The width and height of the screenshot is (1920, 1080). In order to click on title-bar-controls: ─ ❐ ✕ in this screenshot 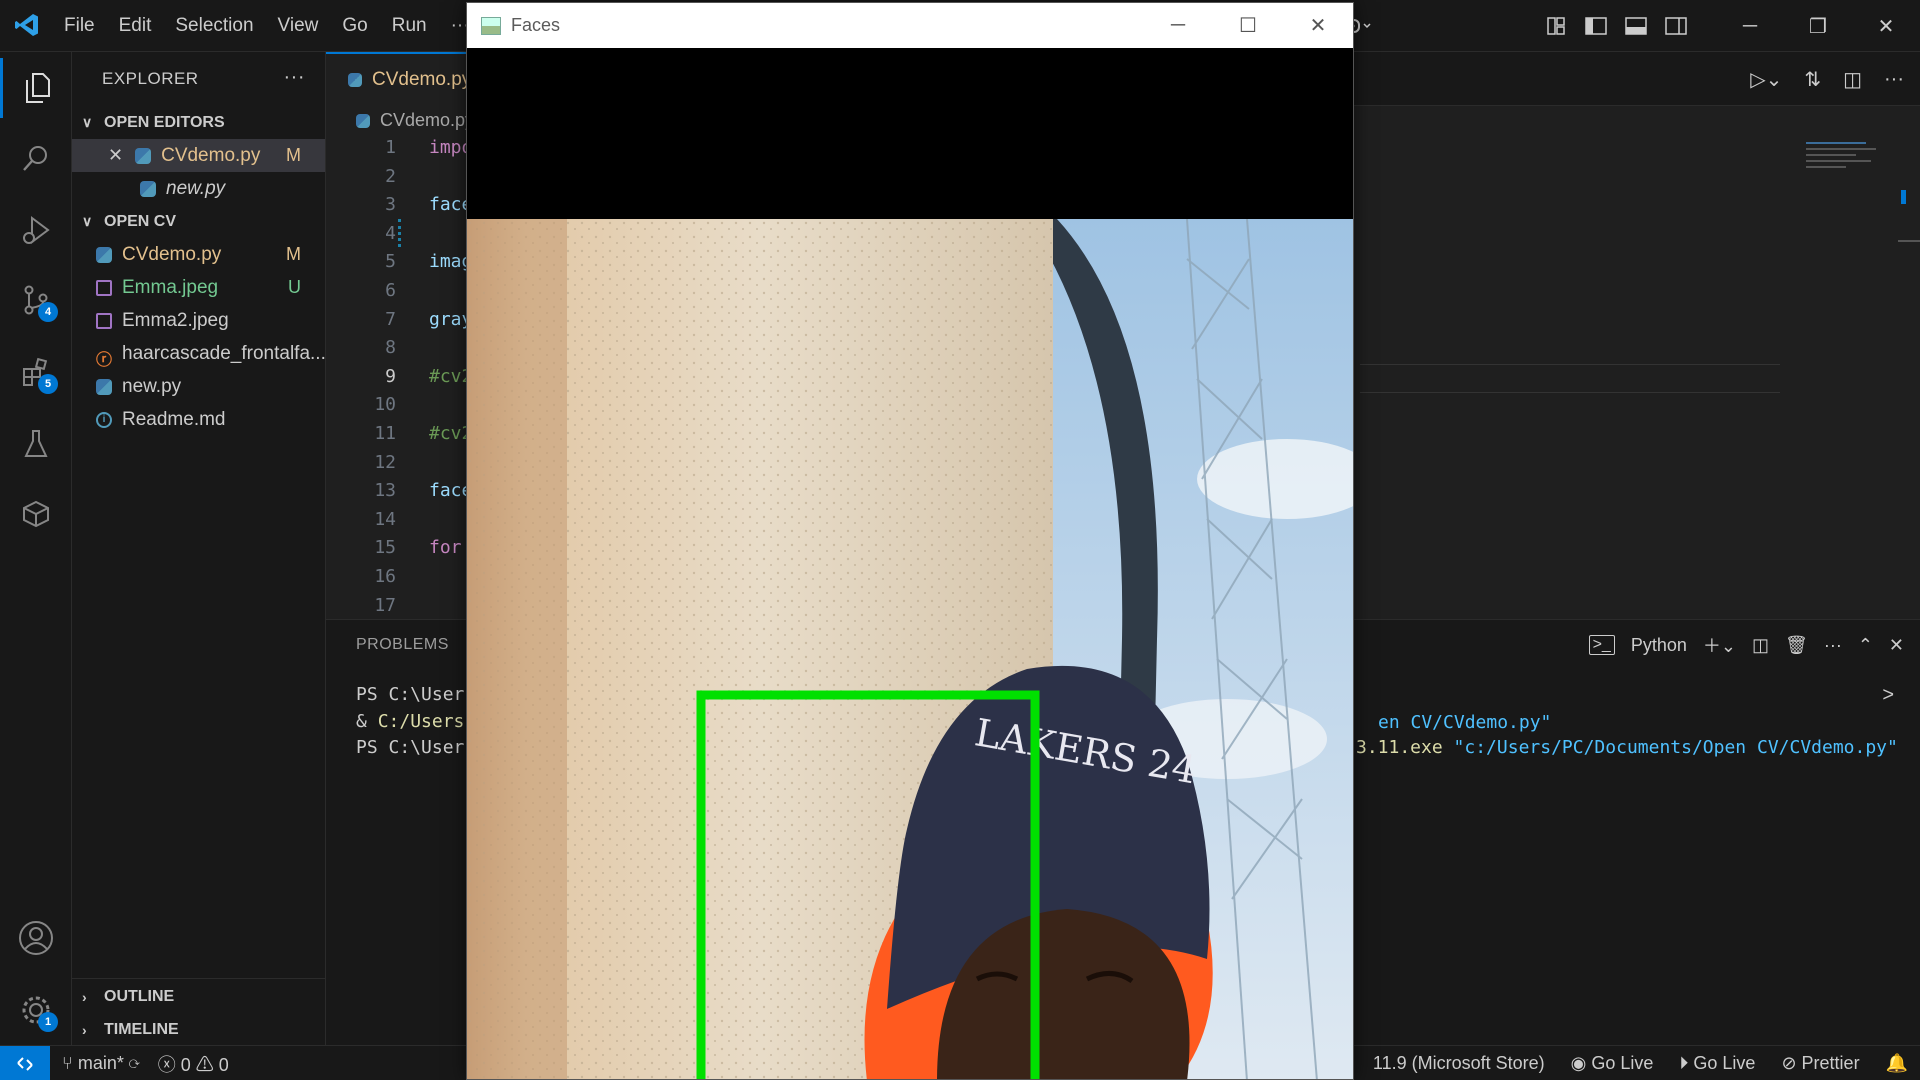, I will do `click(1623, 26)`.